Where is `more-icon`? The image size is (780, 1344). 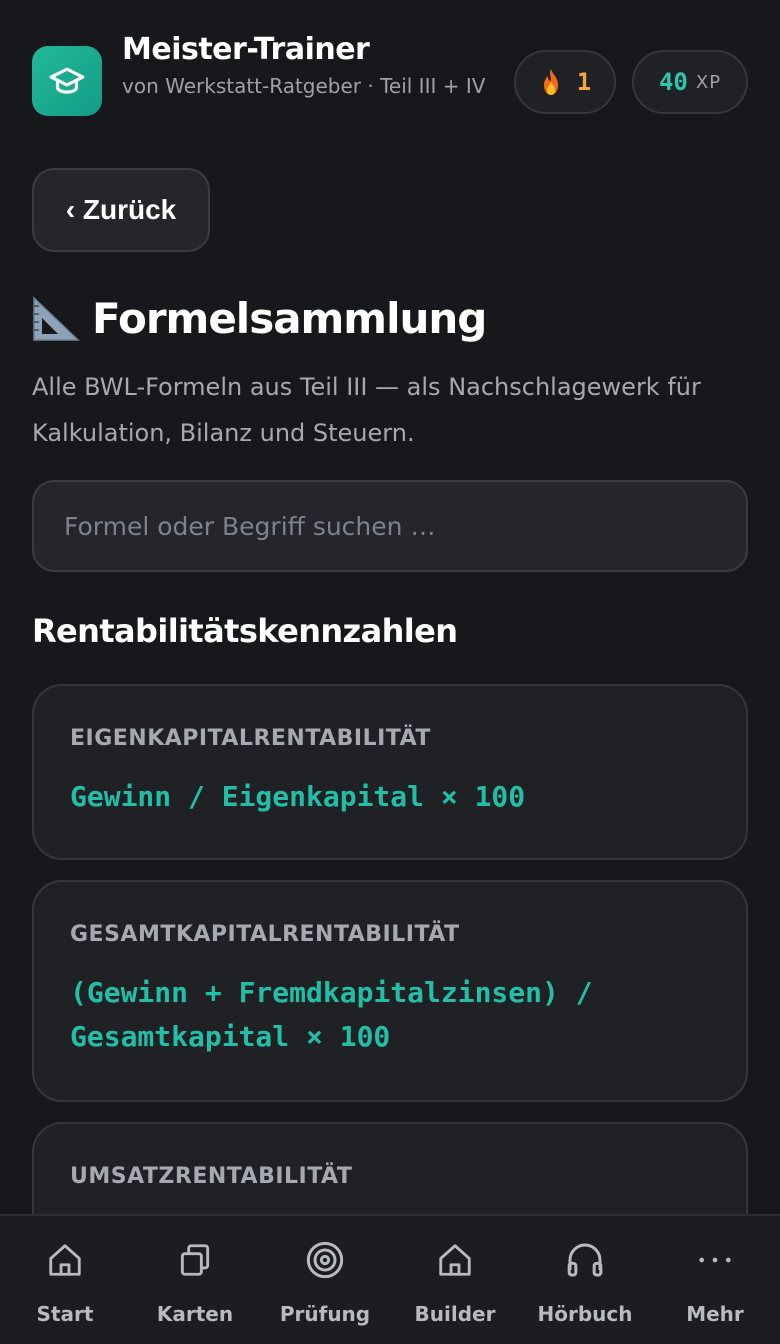
more-icon is located at coordinates (715, 1260).